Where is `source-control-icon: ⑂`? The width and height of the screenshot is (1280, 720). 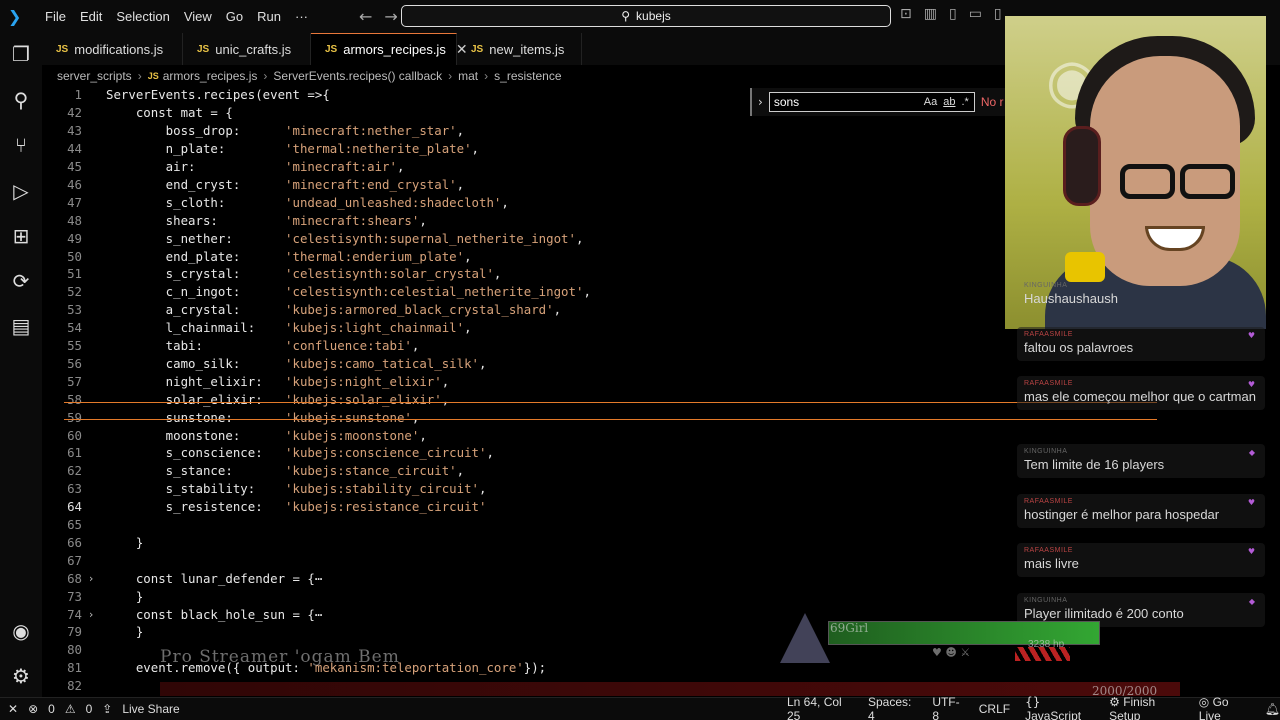
source-control-icon: ⑂ is located at coordinates (21, 145).